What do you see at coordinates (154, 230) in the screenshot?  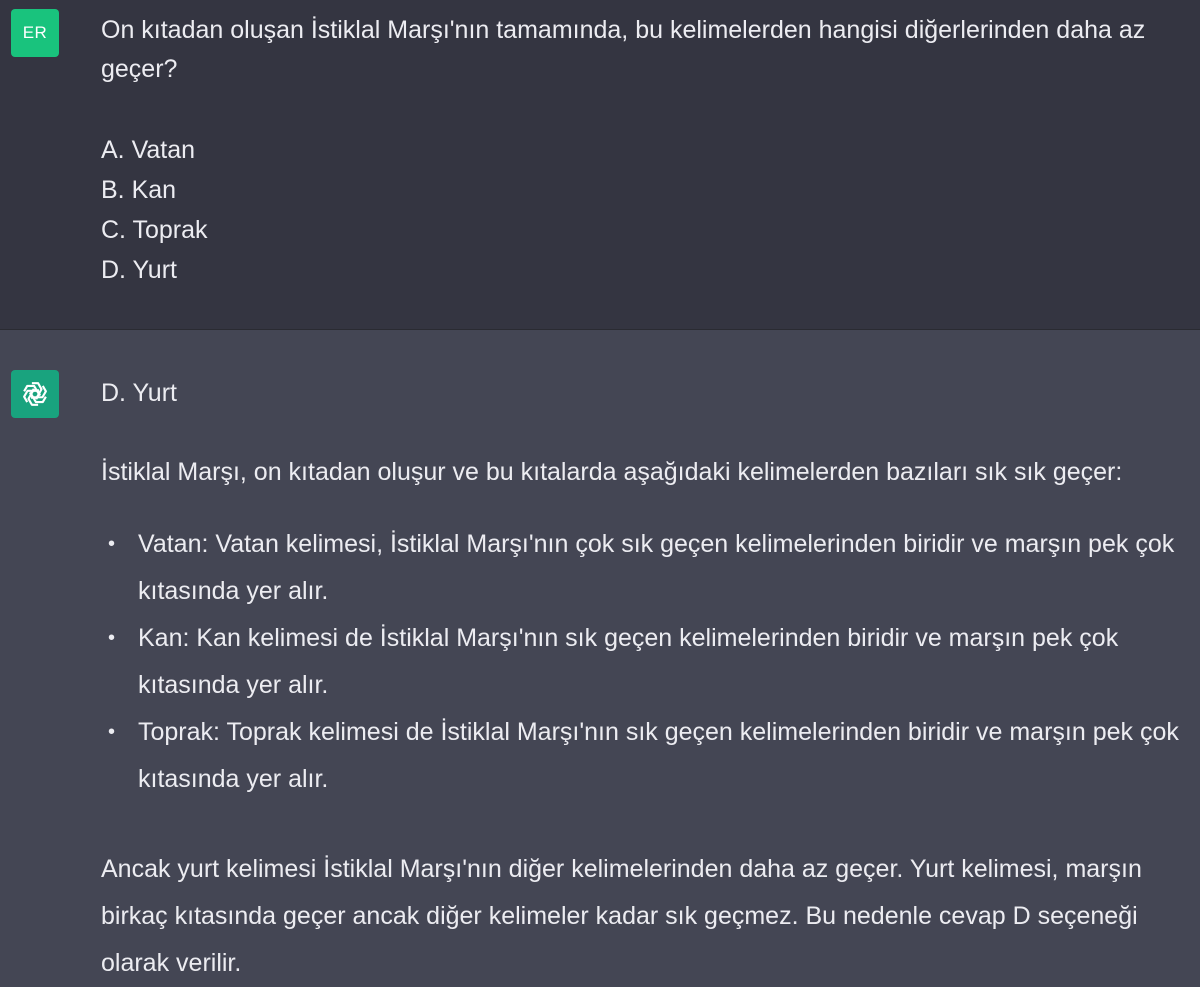 I see `option-c: C. Toprak` at bounding box center [154, 230].